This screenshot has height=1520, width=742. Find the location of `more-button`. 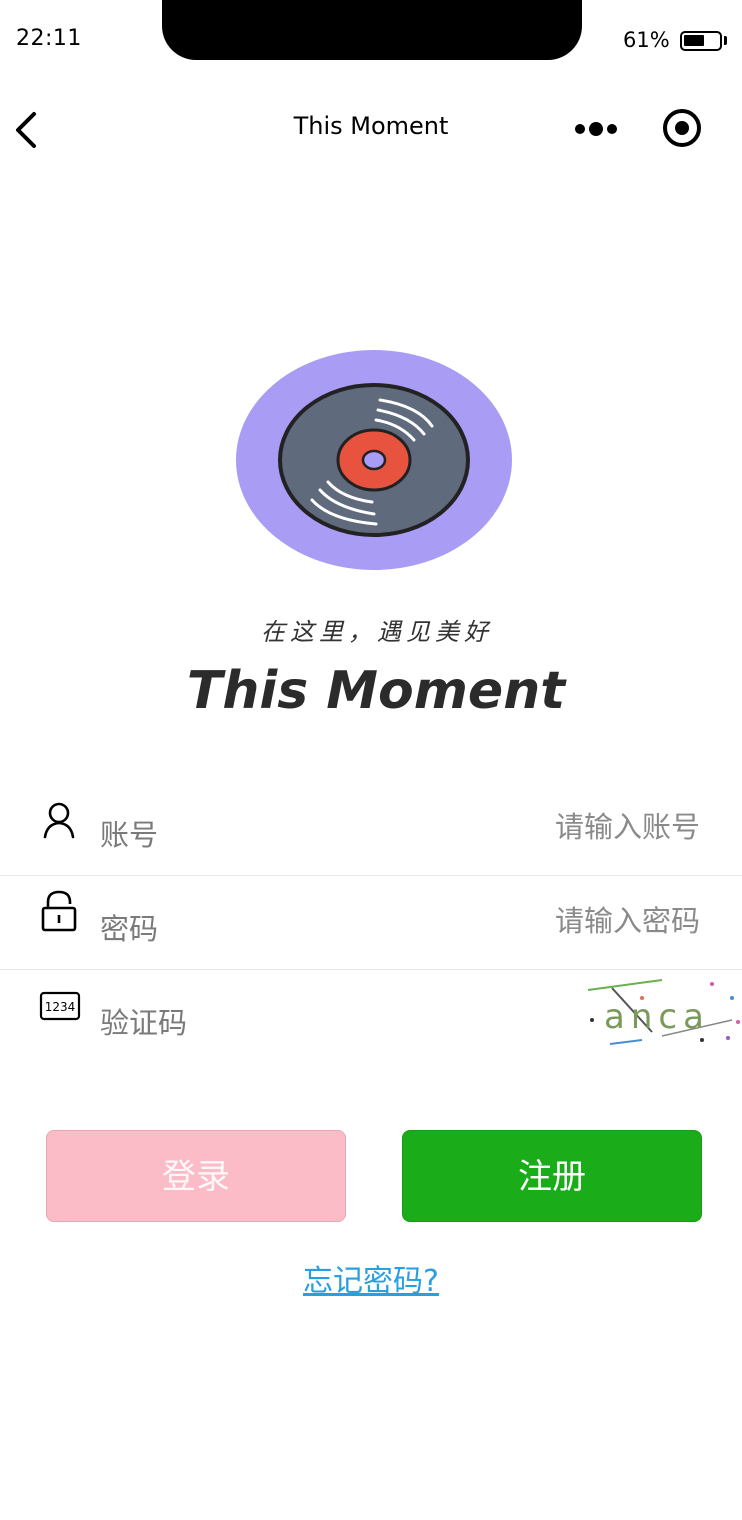

more-button is located at coordinates (598, 129).